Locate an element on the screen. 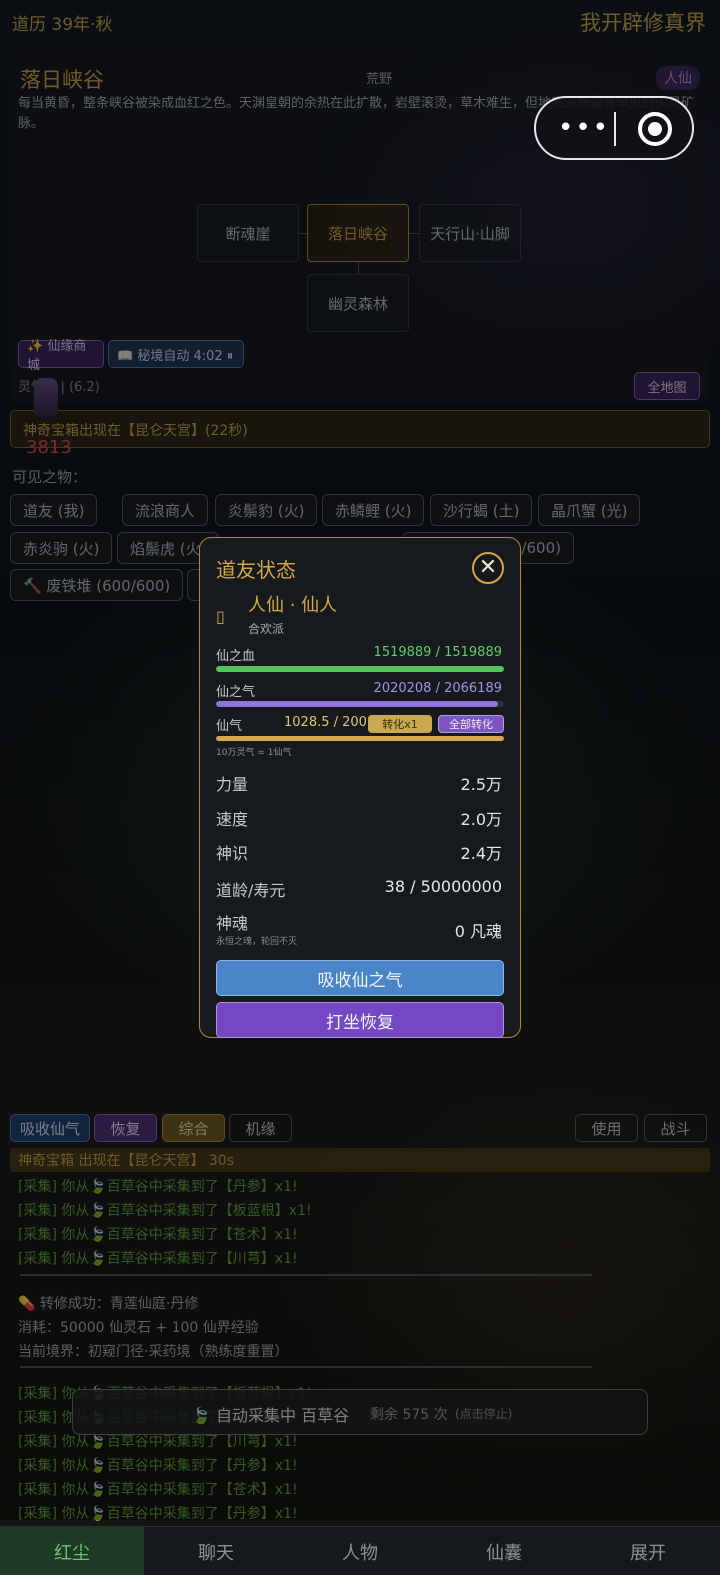 This screenshot has width=720, height=1575. qi-label: 仙之气 is located at coordinates (236, 692).